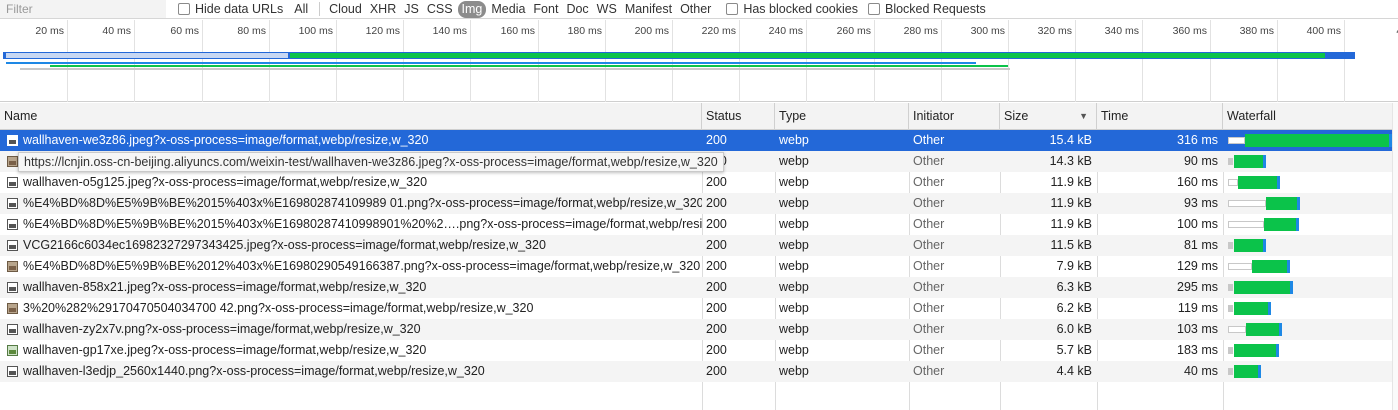 The width and height of the screenshot is (1398, 410). Describe the element at coordinates (320, 9) in the screenshot. I see `type-filter-separator` at that location.